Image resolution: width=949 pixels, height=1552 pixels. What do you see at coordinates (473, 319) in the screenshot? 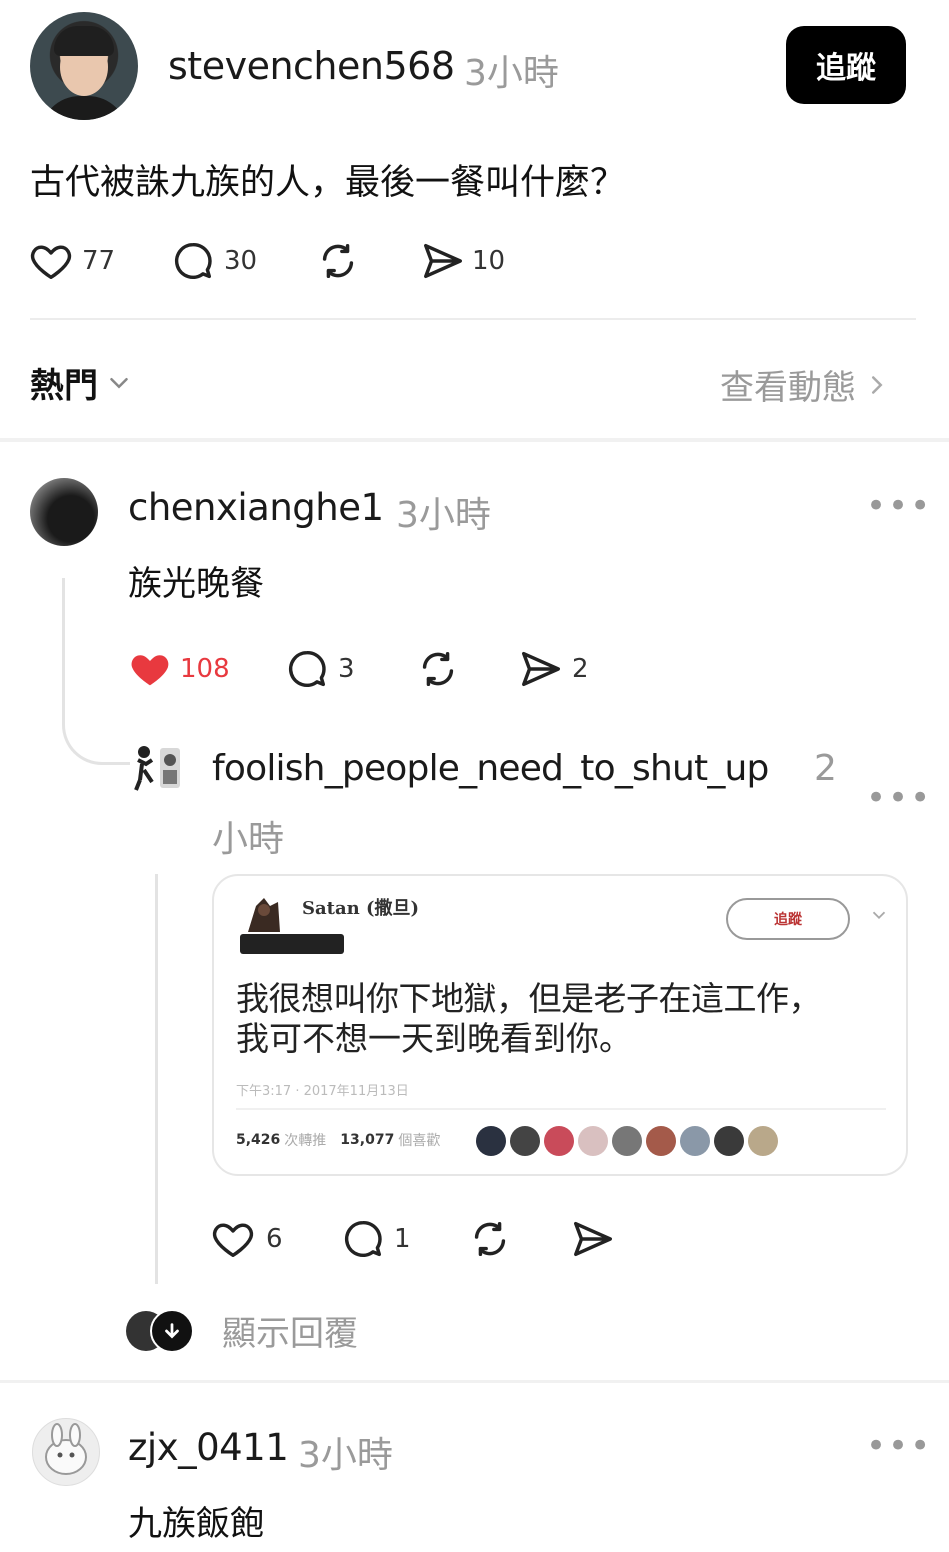
I see `divider` at bounding box center [473, 319].